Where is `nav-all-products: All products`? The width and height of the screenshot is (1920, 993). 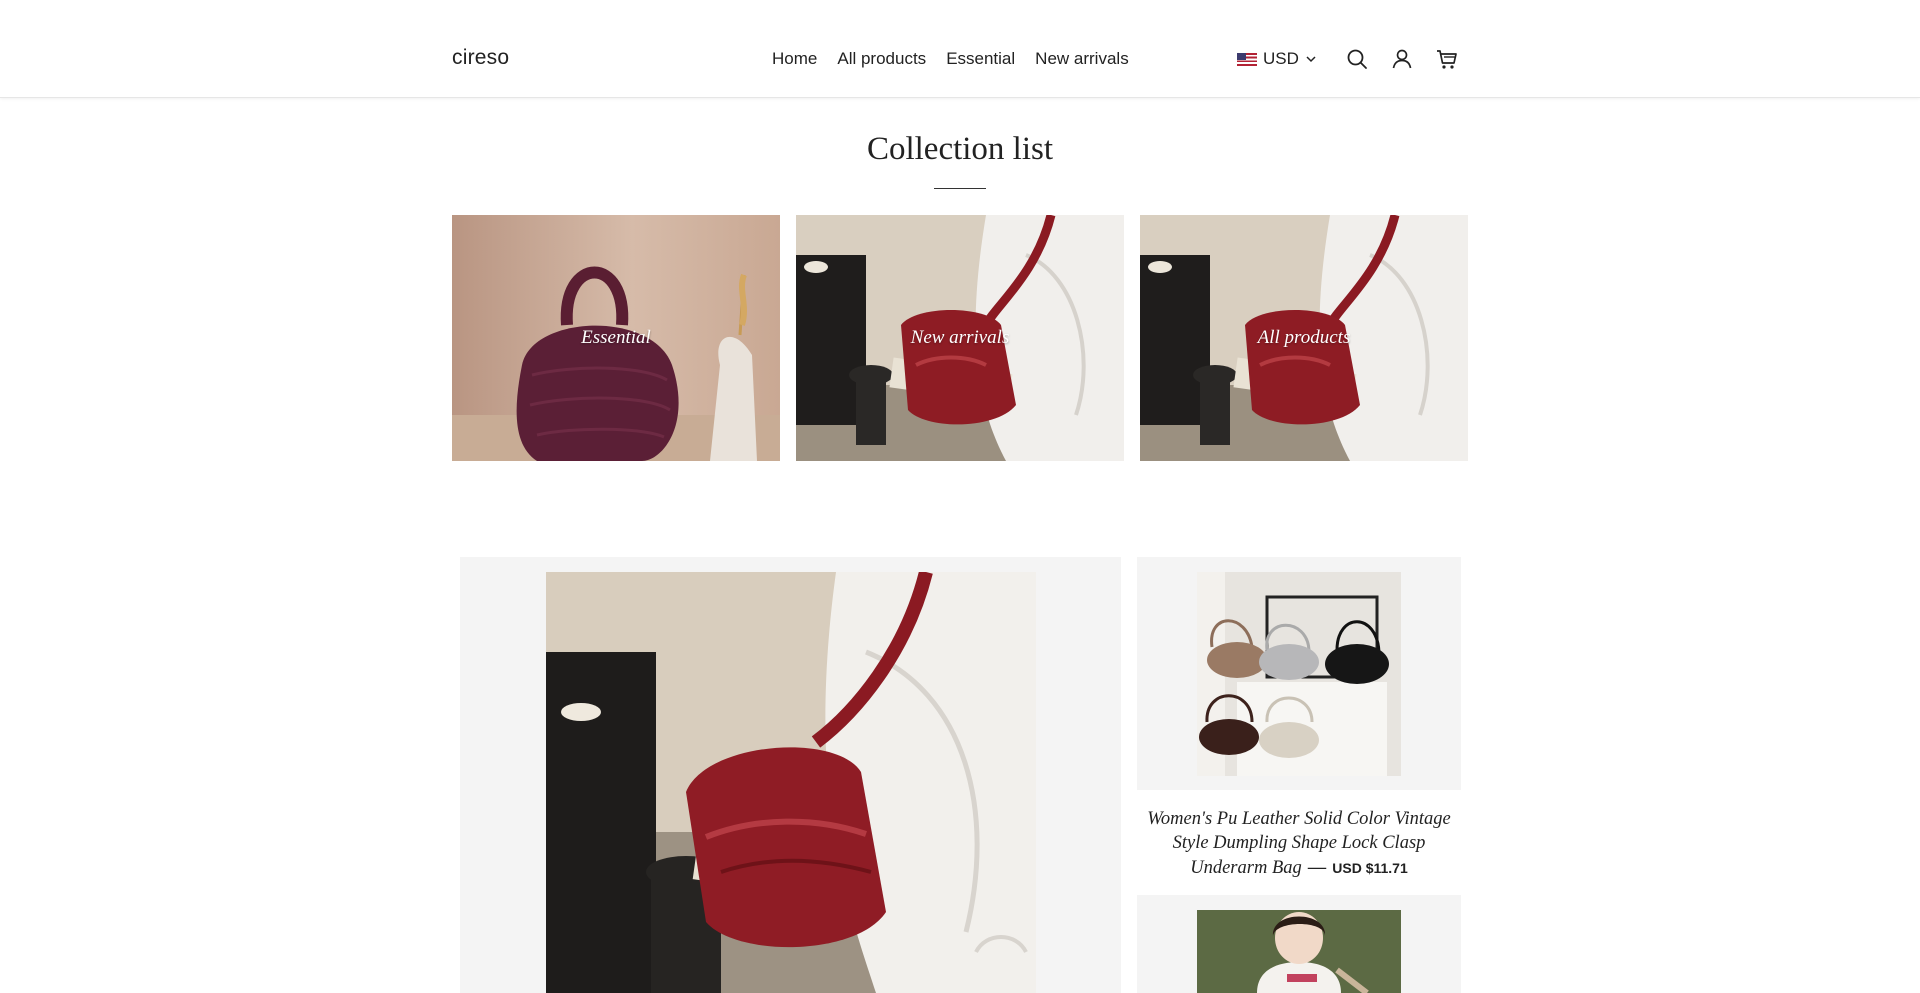 nav-all-products: All products is located at coordinates (881, 59).